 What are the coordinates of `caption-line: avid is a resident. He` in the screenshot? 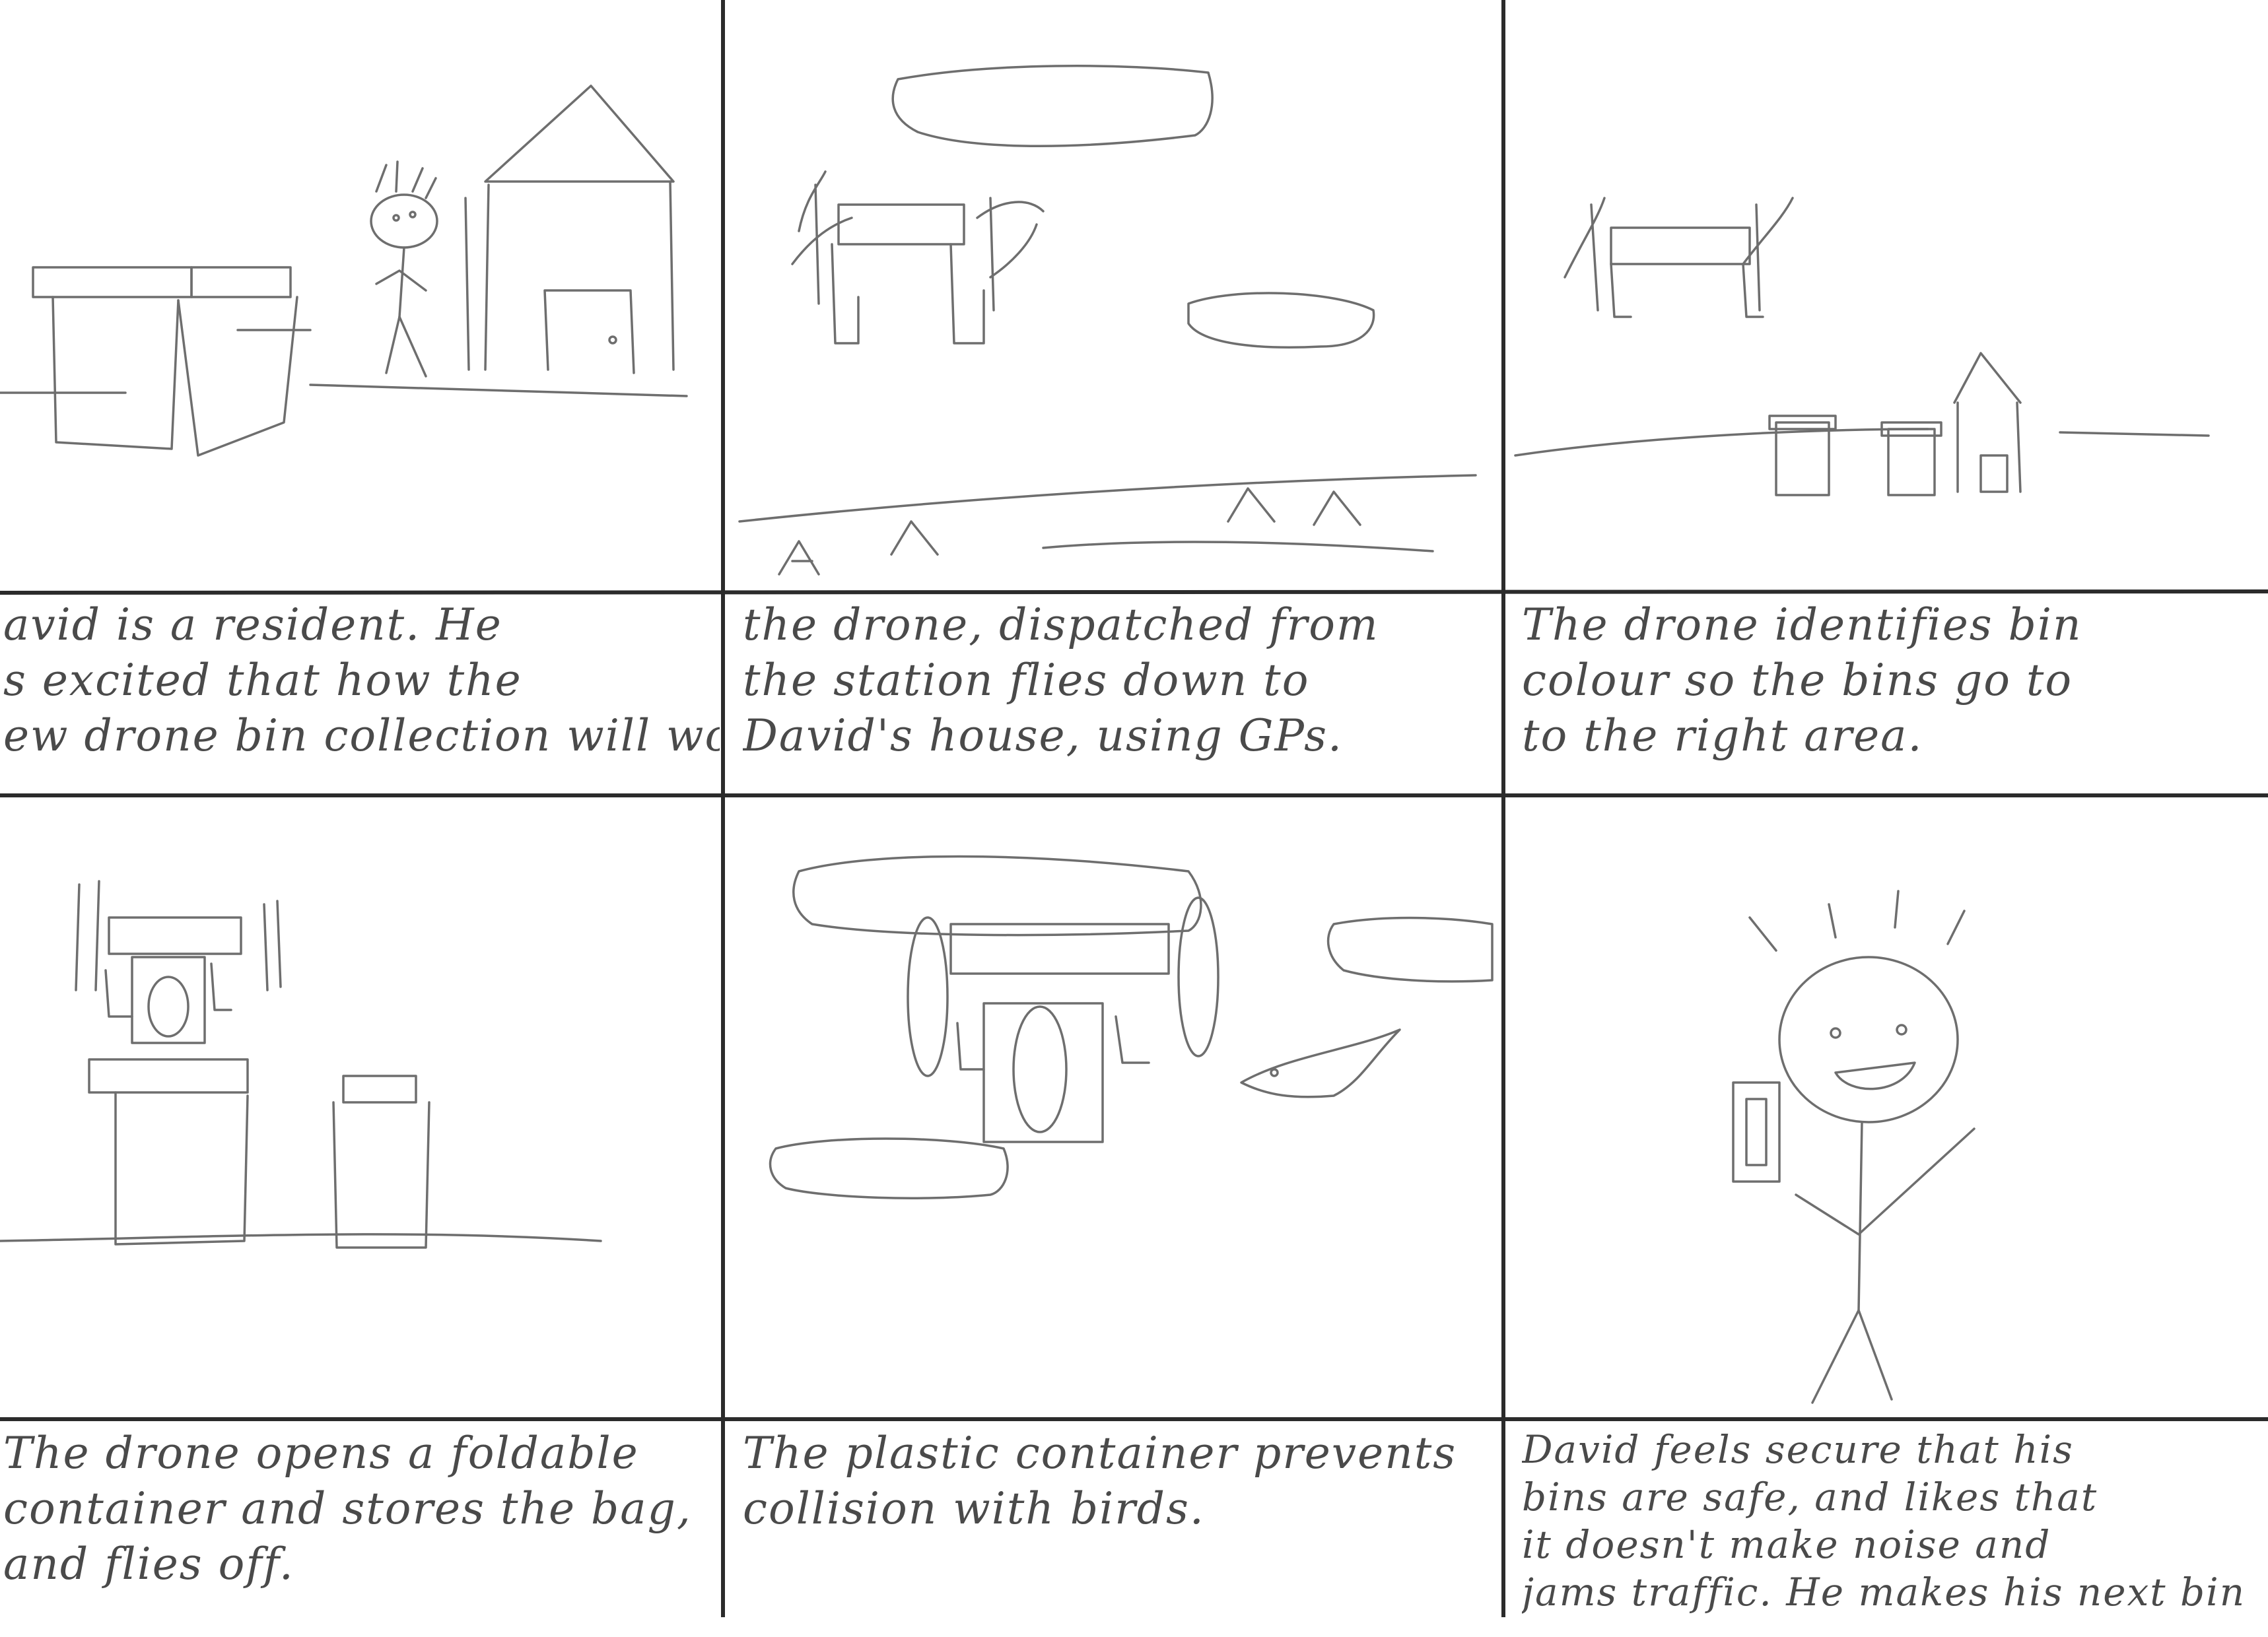 It's located at (253, 624).